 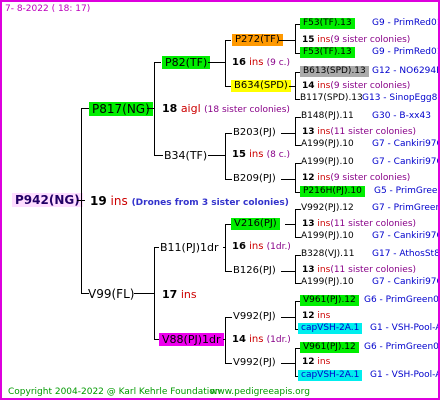 What do you see at coordinates (261, 63) in the screenshot?
I see `l2-info-1: 16 ins (9 c.)` at bounding box center [261, 63].